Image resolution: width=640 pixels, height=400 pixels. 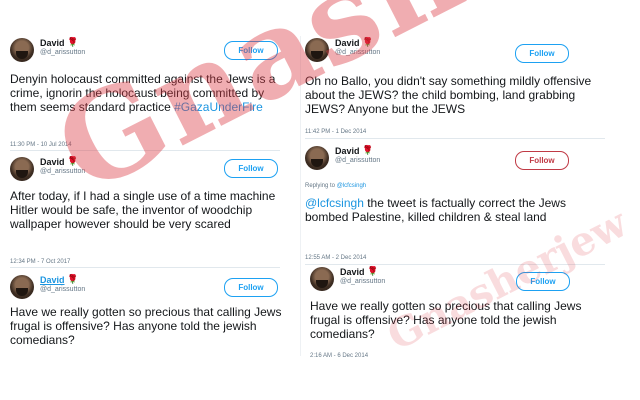 I want to click on tweet-timestamp: 12:34 PM - 7 Oct 2017, so click(x=40, y=262).